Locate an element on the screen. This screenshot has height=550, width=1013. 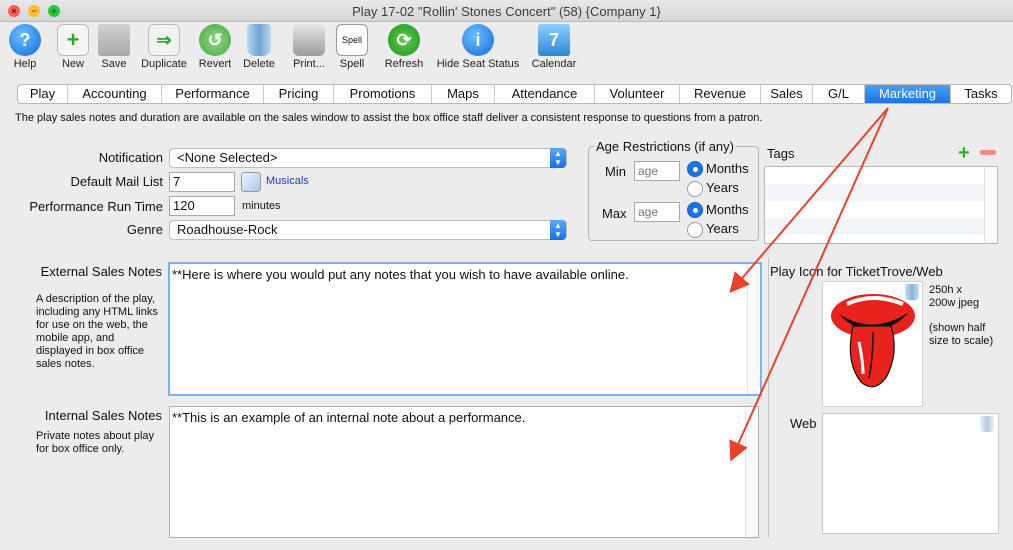
tab-revenue: Revenue is located at coordinates (720, 94).